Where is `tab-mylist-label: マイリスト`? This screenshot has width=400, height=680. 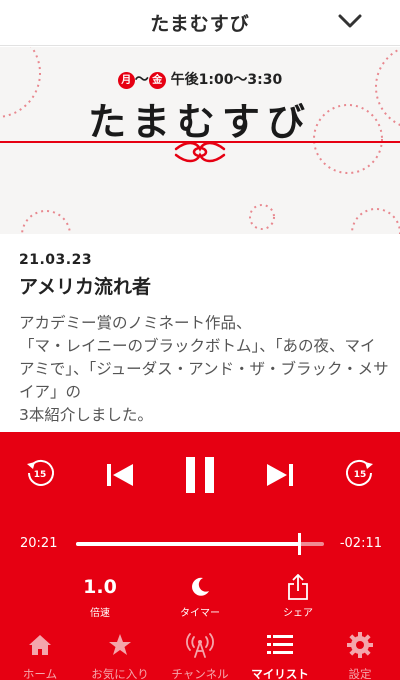
tab-mylist-label: マイリスト is located at coordinates (280, 673).